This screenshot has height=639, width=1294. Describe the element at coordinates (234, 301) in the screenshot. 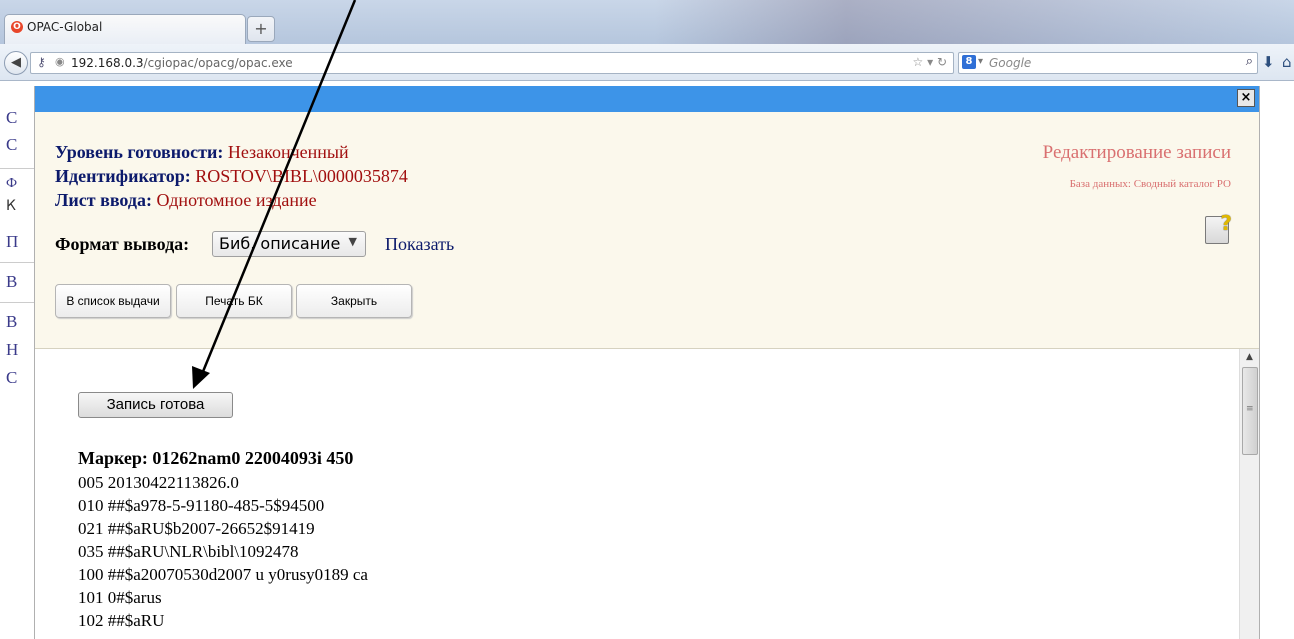

I see `print-card-button: Печать БК` at that location.